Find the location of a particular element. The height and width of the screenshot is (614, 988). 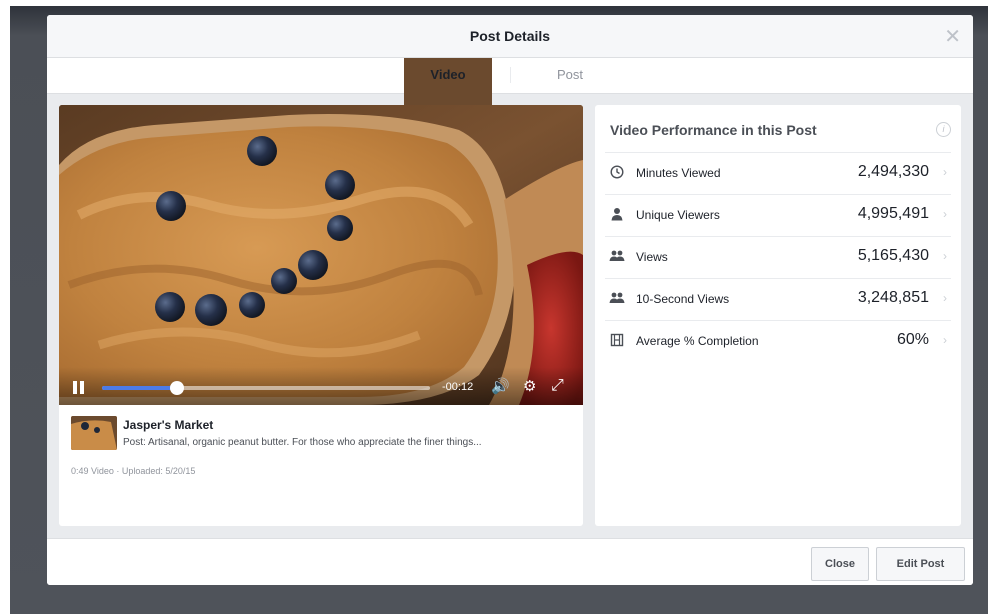

tab-divider is located at coordinates (510, 75).